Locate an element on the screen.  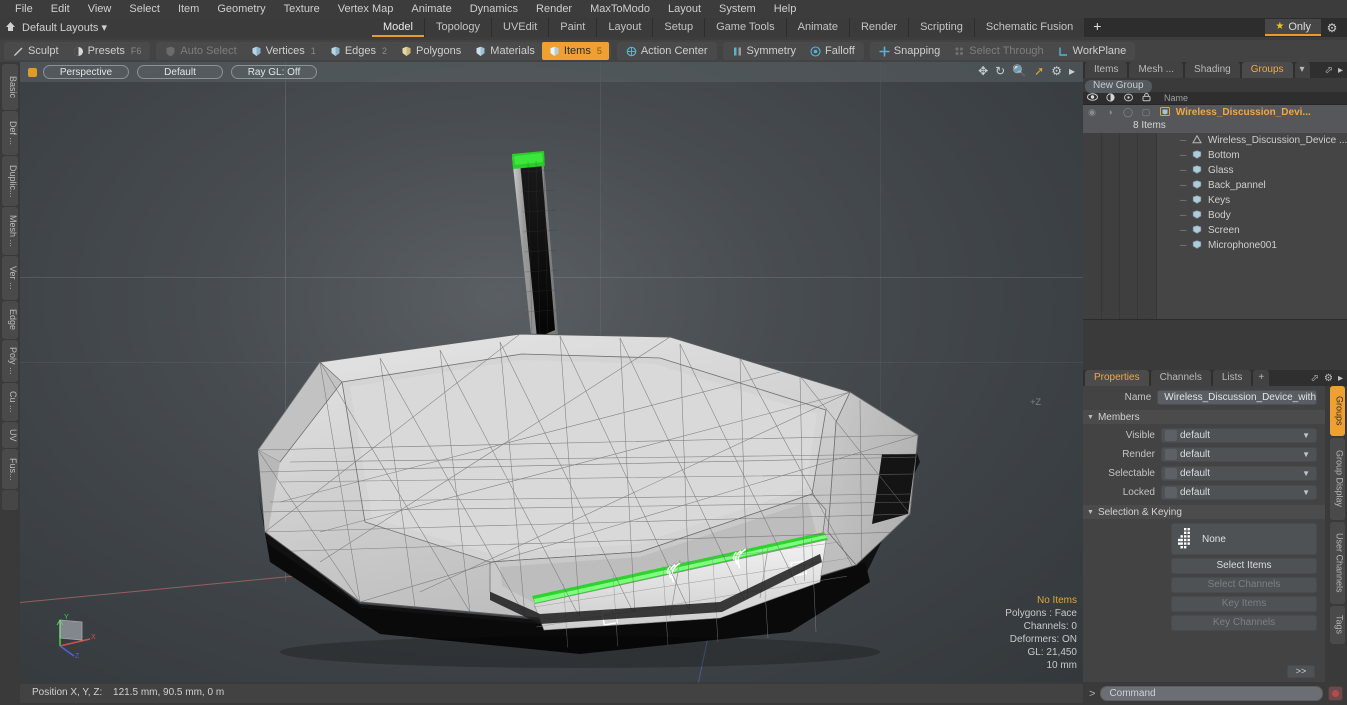
menu-item-texture: Texture is located at coordinates (302, 9).